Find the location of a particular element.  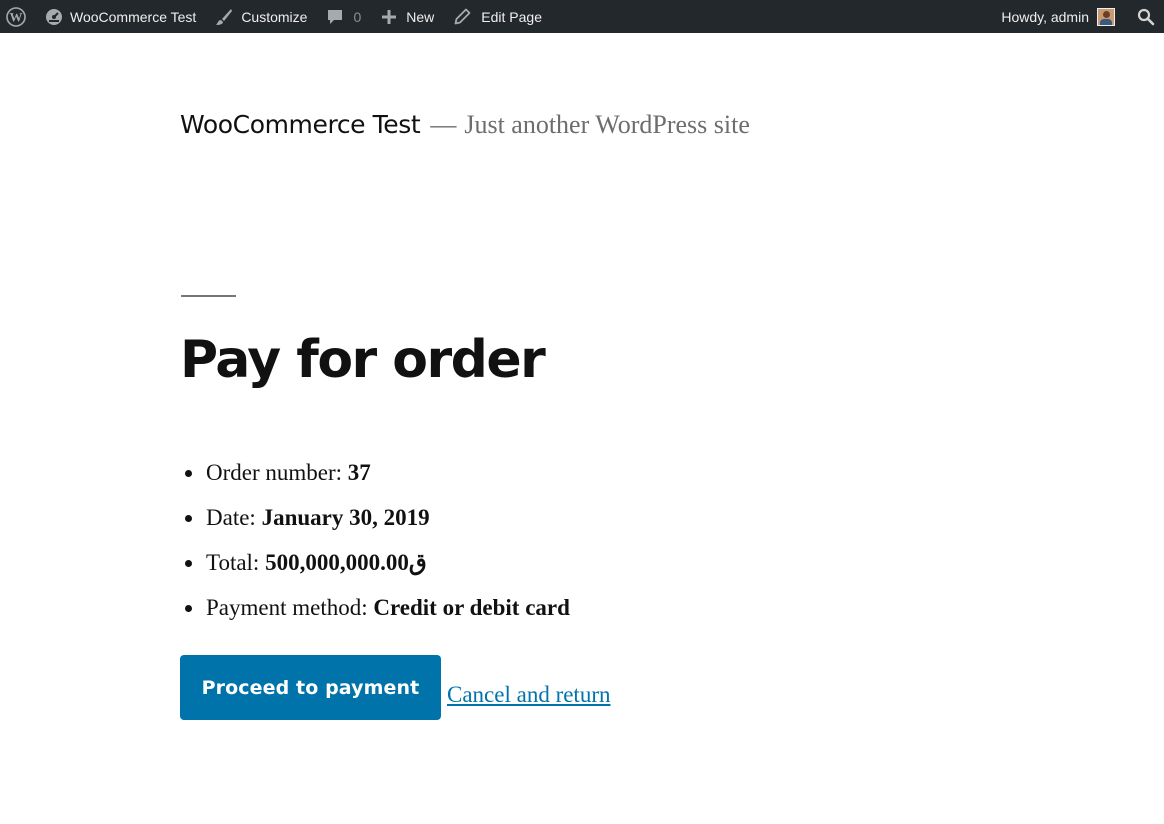

admin-bar-customize: Customize is located at coordinates (261, 16).